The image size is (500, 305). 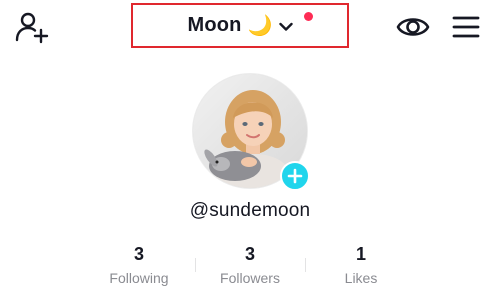 What do you see at coordinates (413, 27) in the screenshot?
I see `eye-icon` at bounding box center [413, 27].